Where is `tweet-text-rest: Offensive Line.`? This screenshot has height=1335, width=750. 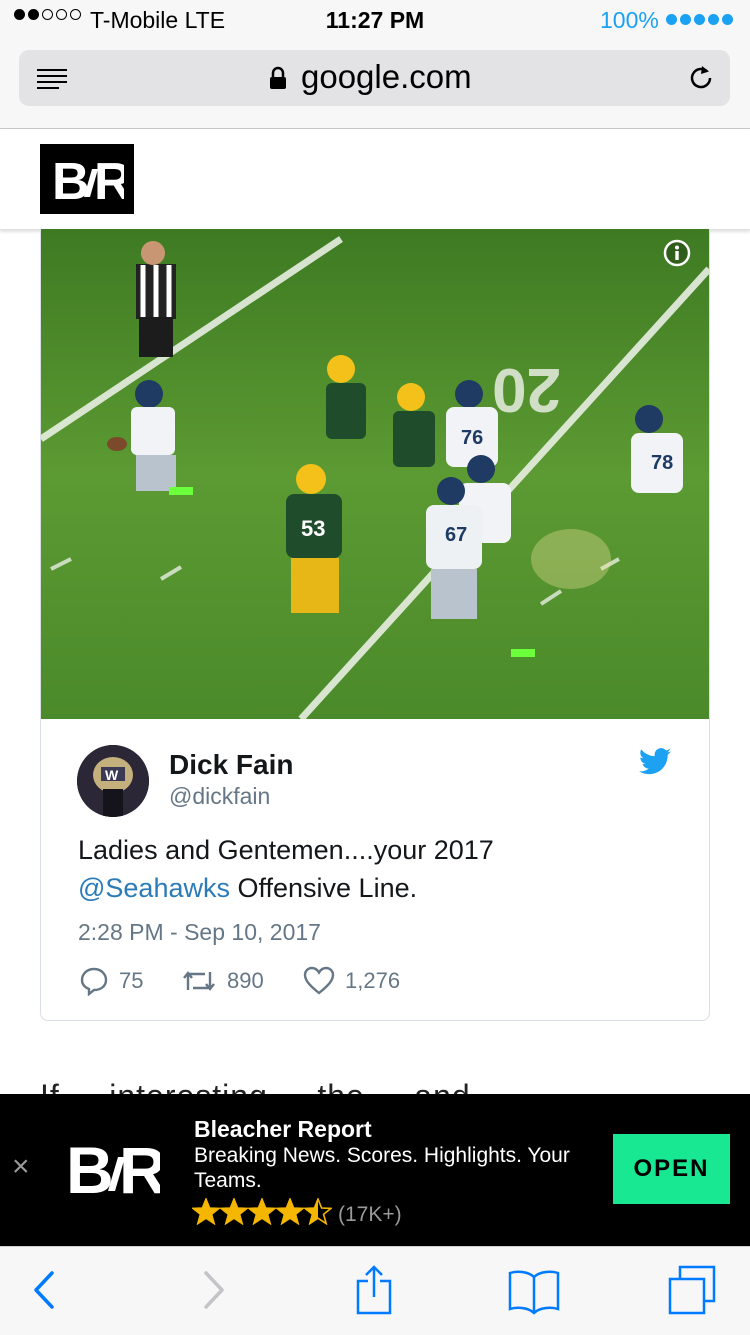 tweet-text-rest: Offensive Line. is located at coordinates (323, 888).